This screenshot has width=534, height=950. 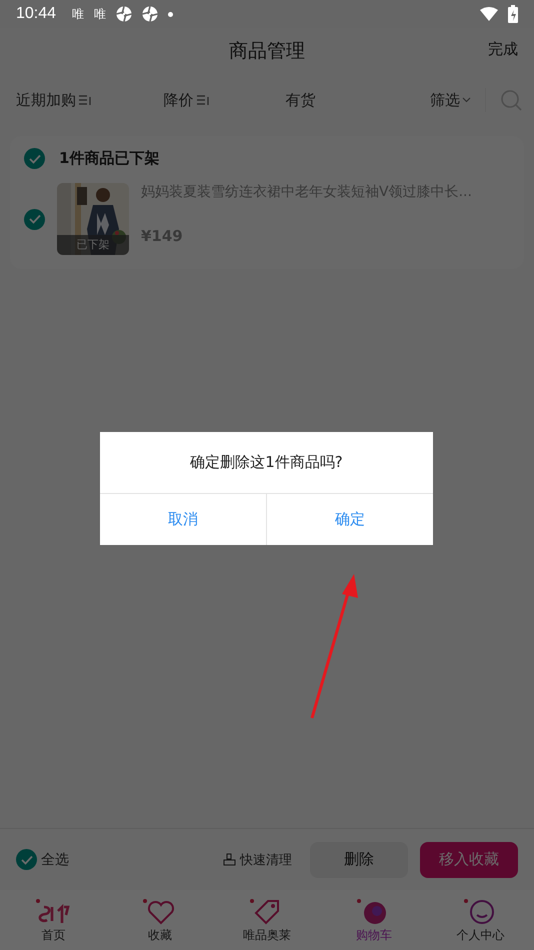 I want to click on nav-tab: 购物车, so click(x=374, y=920).